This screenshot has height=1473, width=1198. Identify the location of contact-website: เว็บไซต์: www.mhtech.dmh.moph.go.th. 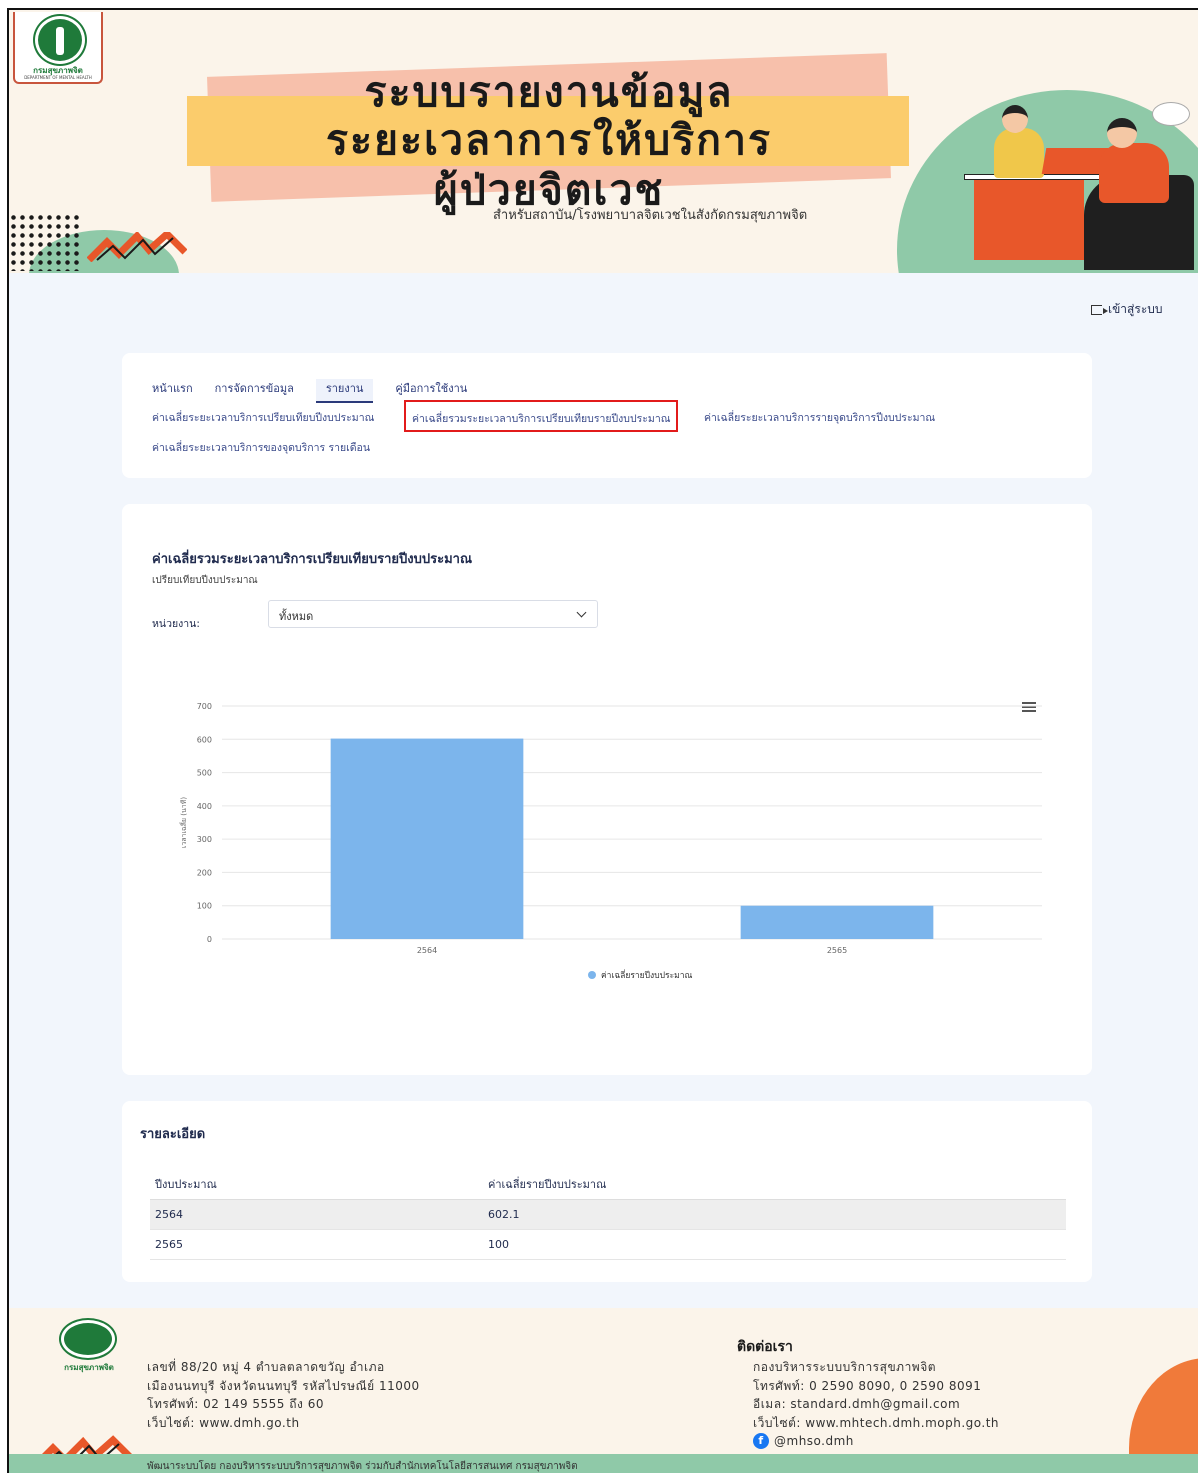
(876, 1423).